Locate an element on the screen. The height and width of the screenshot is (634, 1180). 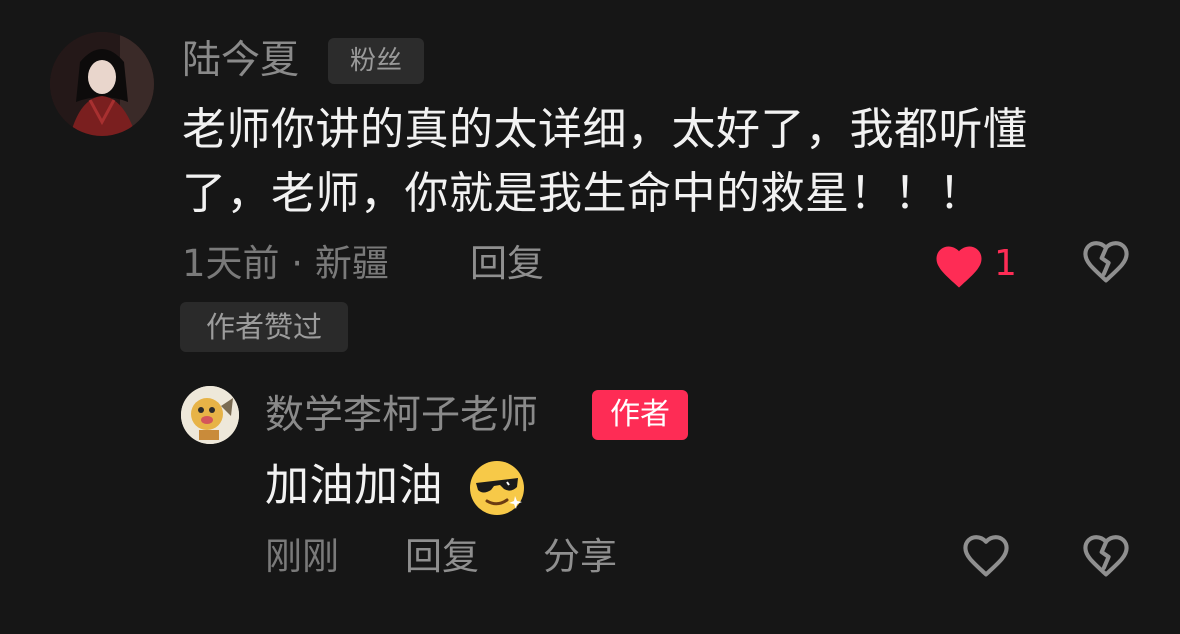
avatar-author is located at coordinates (210, 415).